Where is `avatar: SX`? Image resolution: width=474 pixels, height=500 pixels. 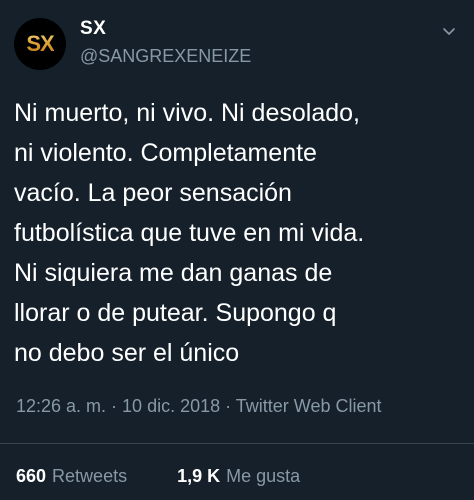 avatar: SX is located at coordinates (40, 44).